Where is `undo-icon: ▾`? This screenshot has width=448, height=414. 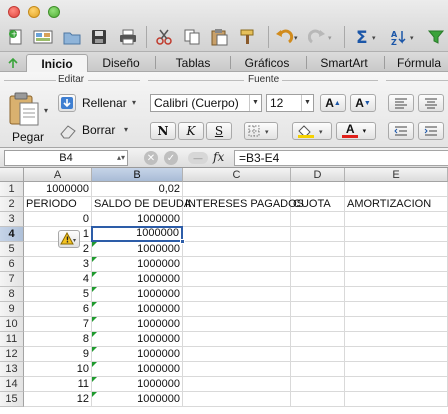 undo-icon: ▾ is located at coordinates (287, 37).